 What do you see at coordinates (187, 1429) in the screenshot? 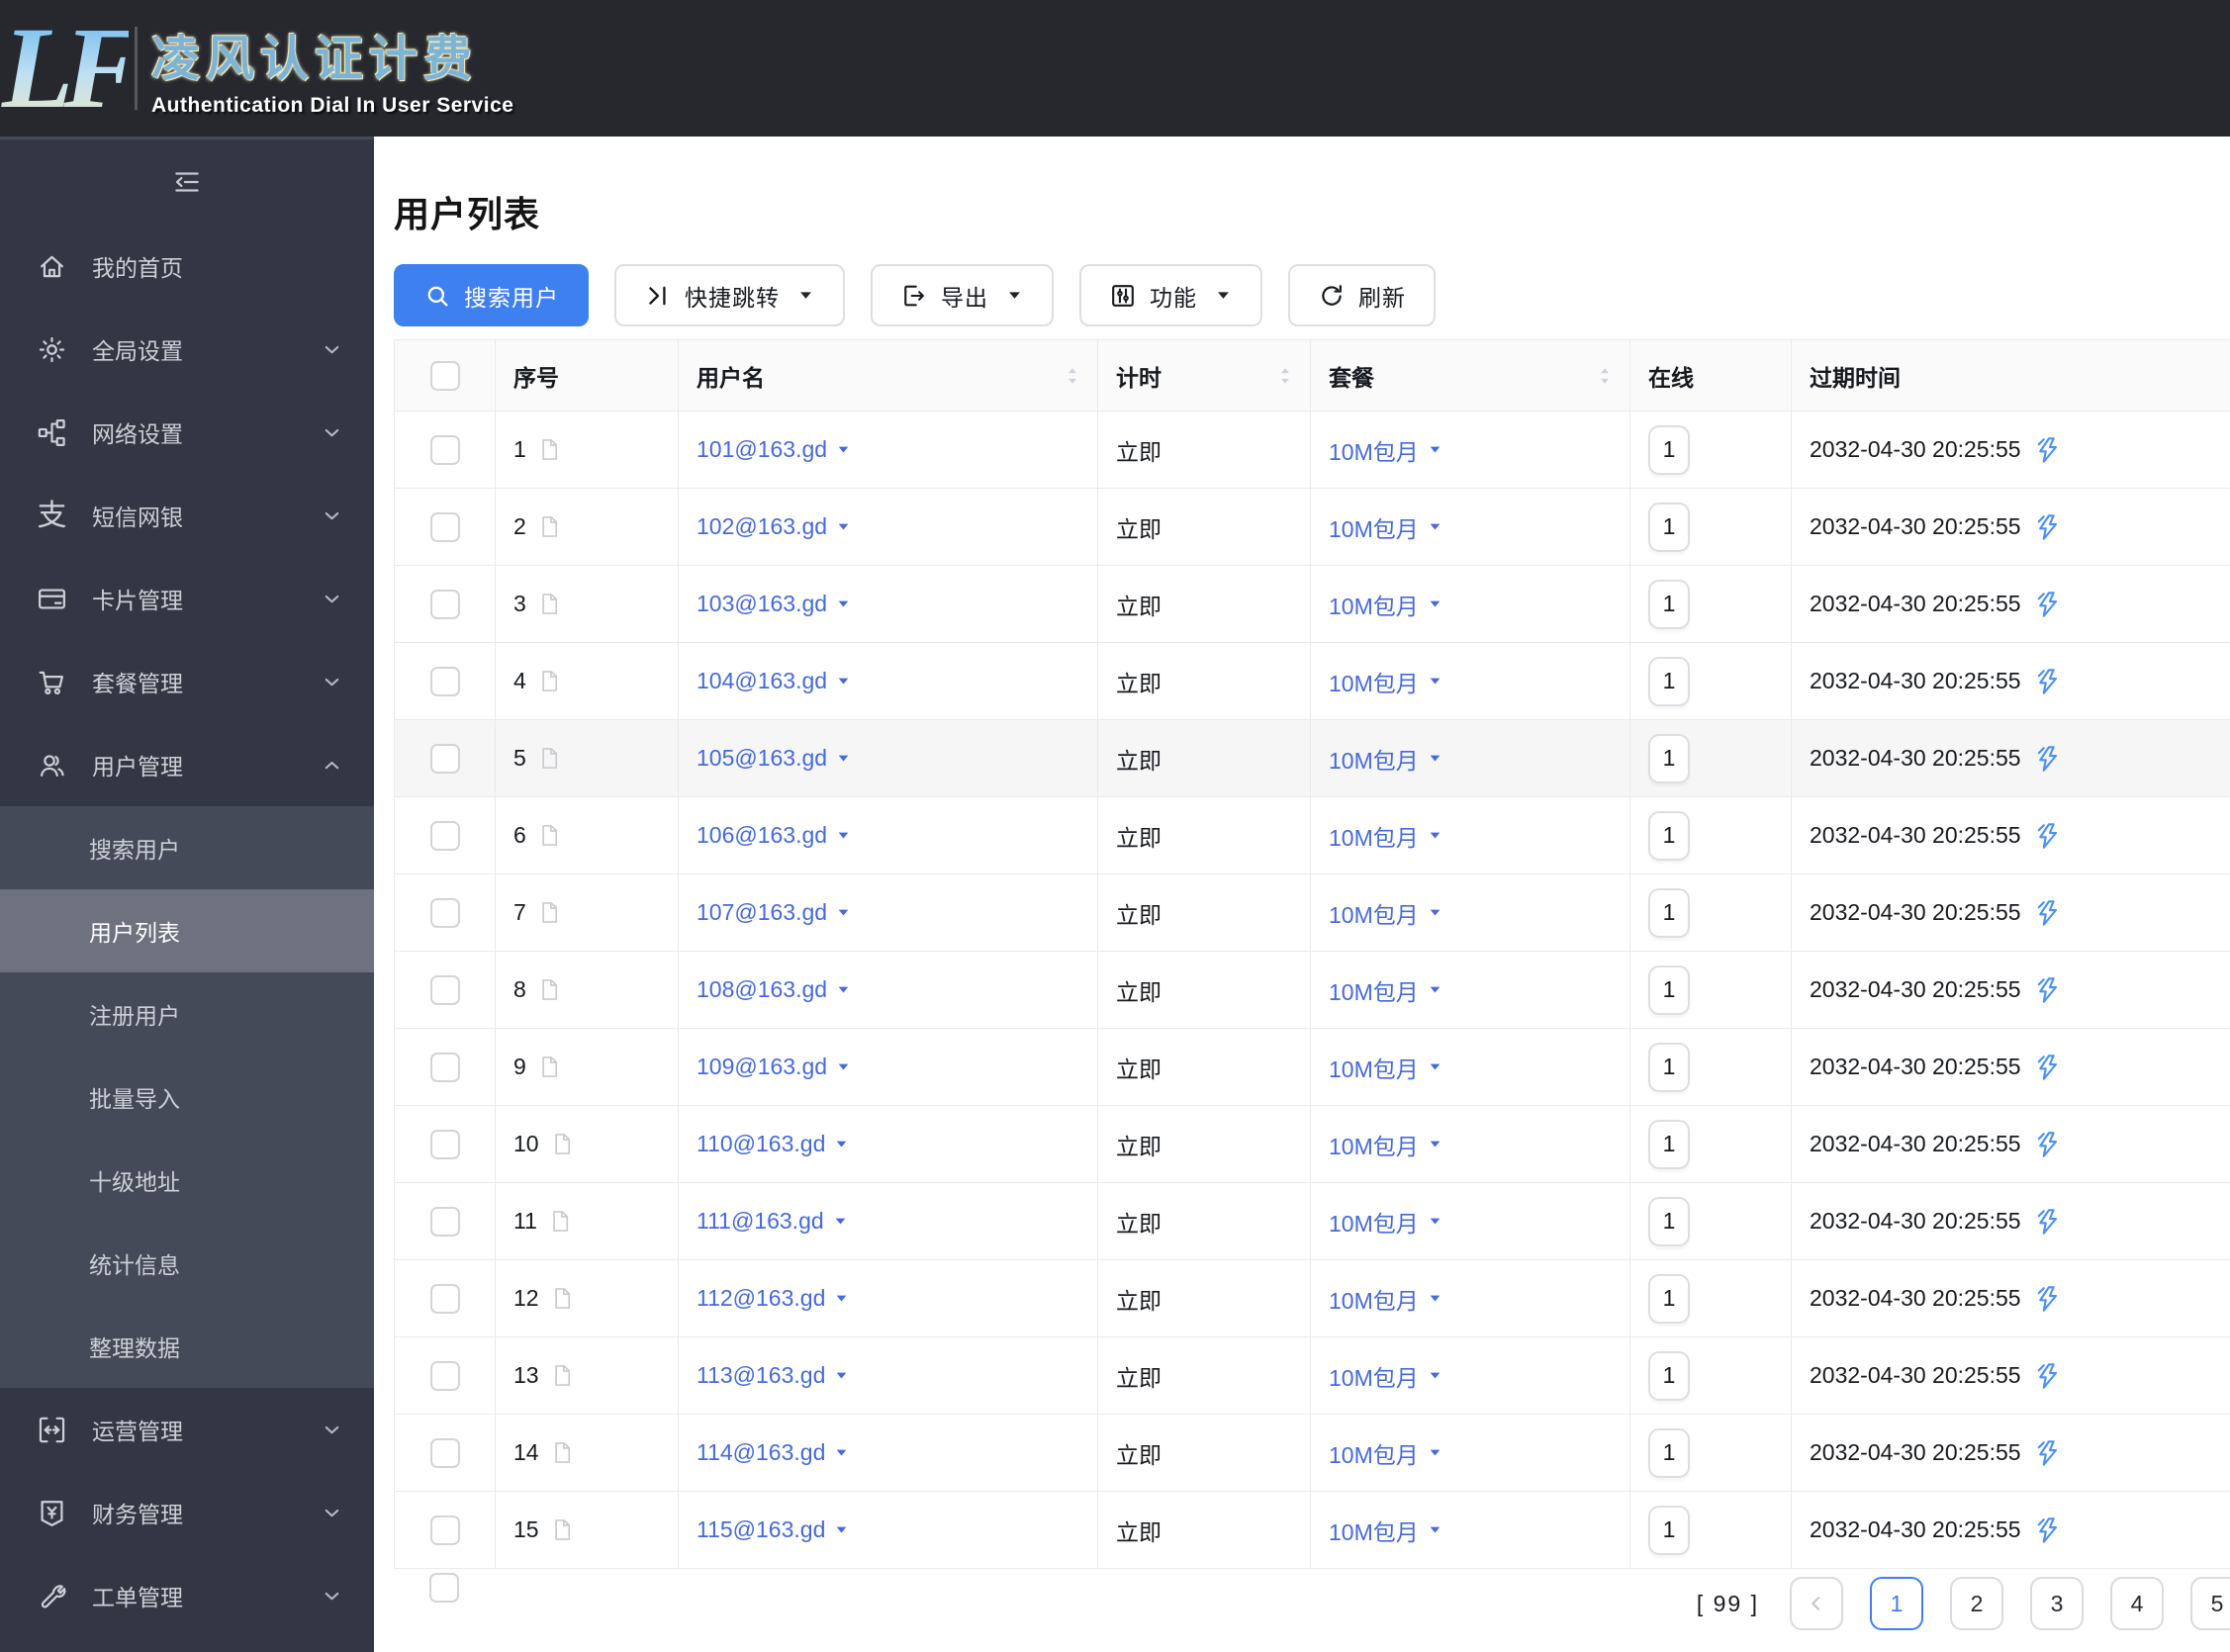
I see `sidebar-item-operations: 运营管理` at bounding box center [187, 1429].